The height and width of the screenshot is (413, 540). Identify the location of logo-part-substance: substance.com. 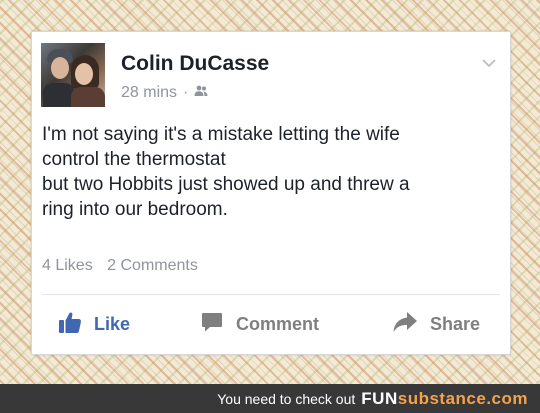
(462, 398).